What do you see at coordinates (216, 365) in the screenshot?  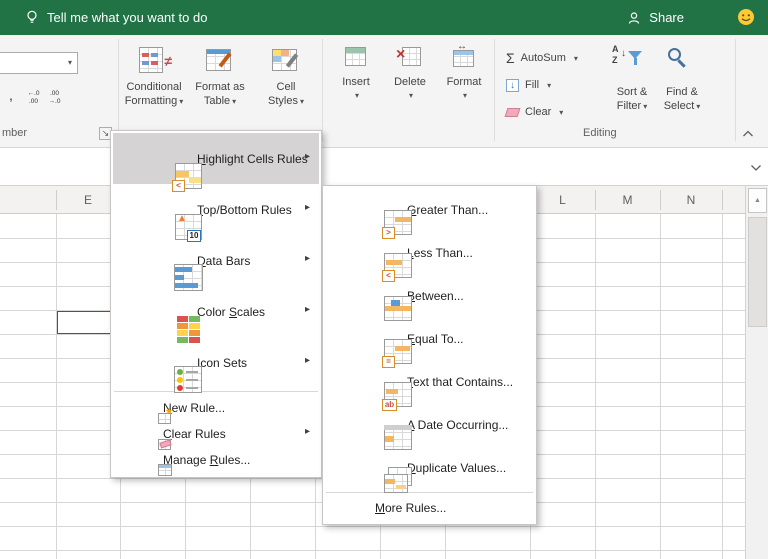 I see `menu-item-icon-sets: Icon Sets ▸` at bounding box center [216, 365].